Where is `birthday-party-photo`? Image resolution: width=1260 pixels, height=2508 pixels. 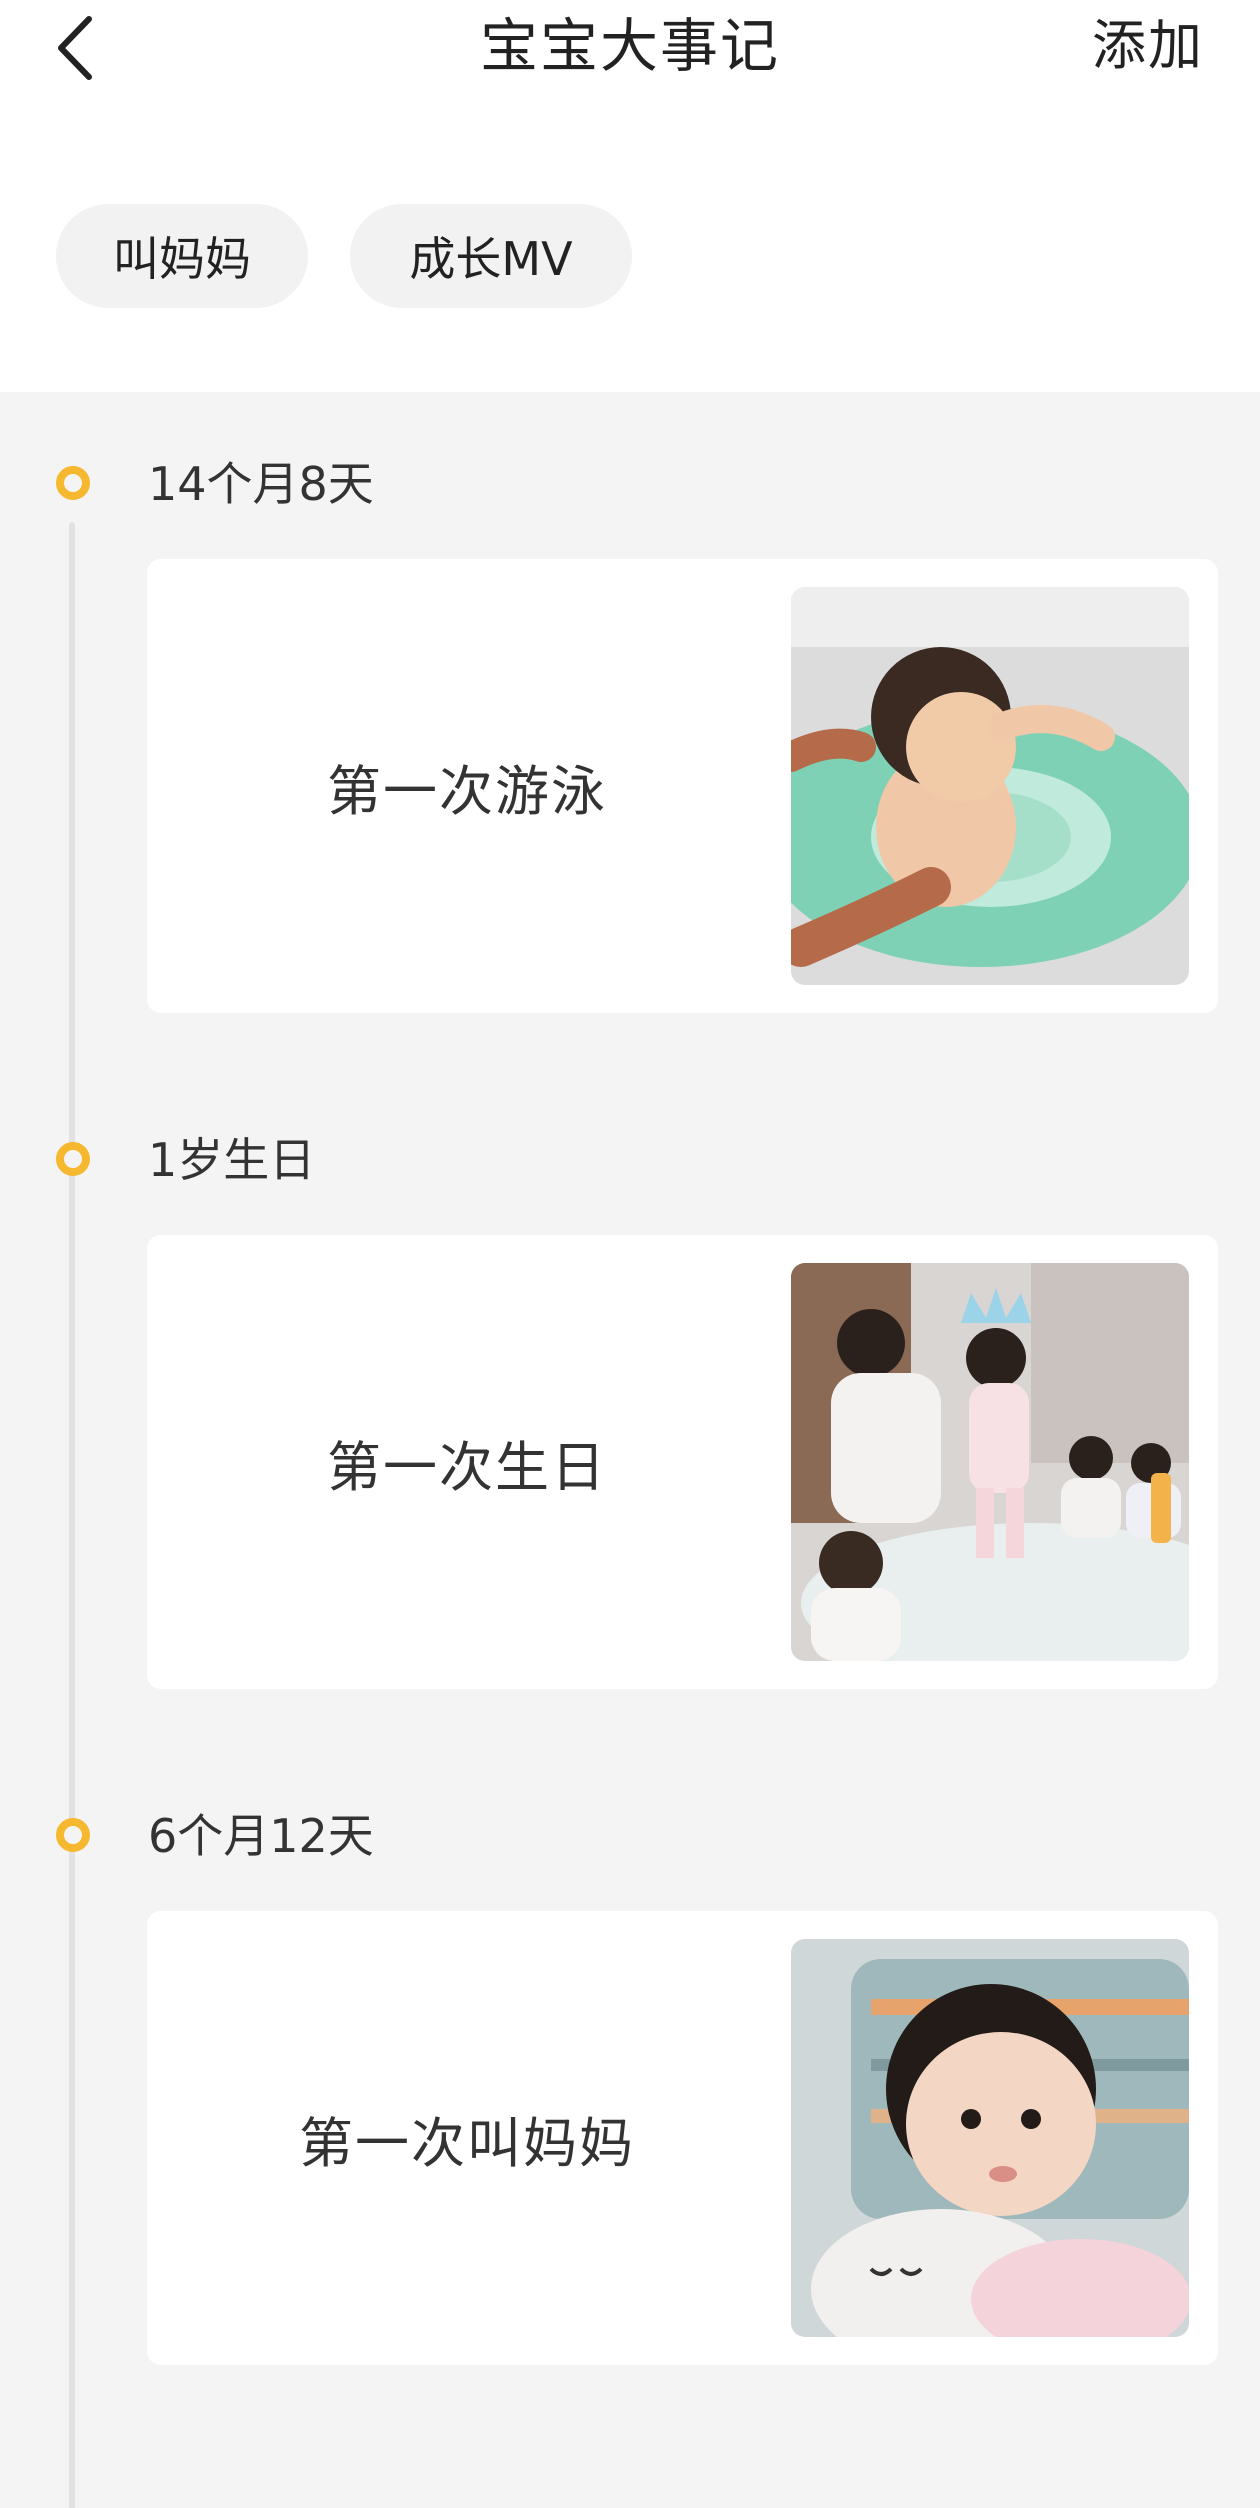 birthday-party-photo is located at coordinates (990, 1462).